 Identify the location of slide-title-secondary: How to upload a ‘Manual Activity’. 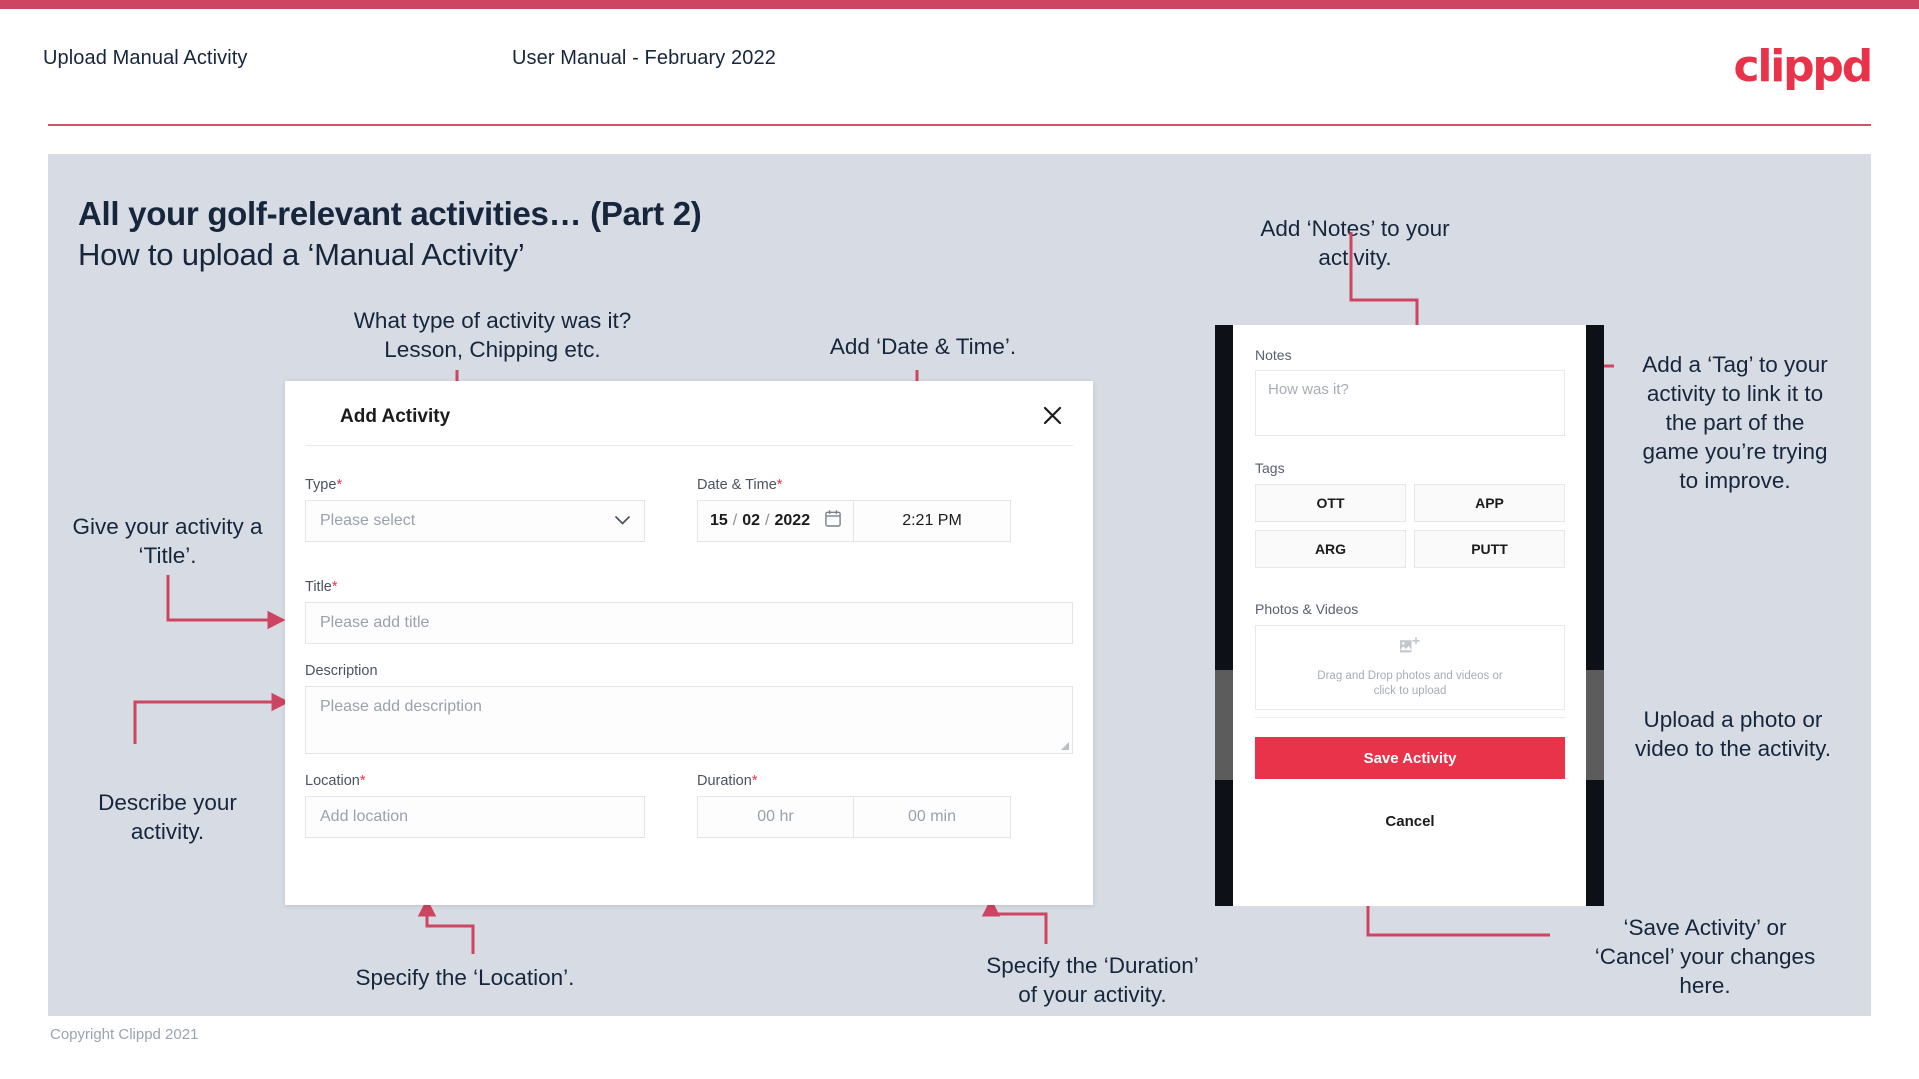
(301, 254).